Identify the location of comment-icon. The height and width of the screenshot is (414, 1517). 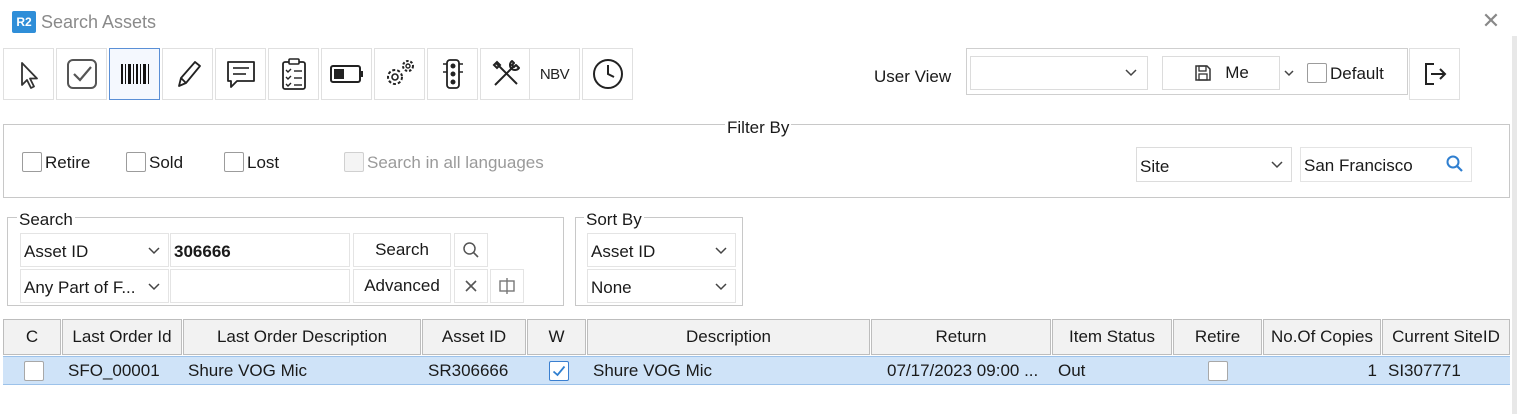
(240, 74).